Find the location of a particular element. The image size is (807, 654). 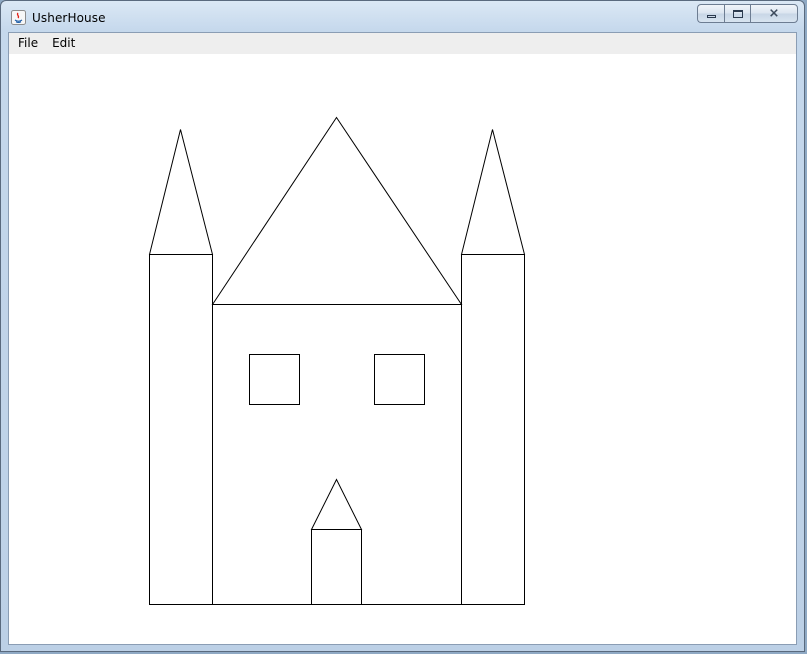

minimize-icon is located at coordinates (711, 16).